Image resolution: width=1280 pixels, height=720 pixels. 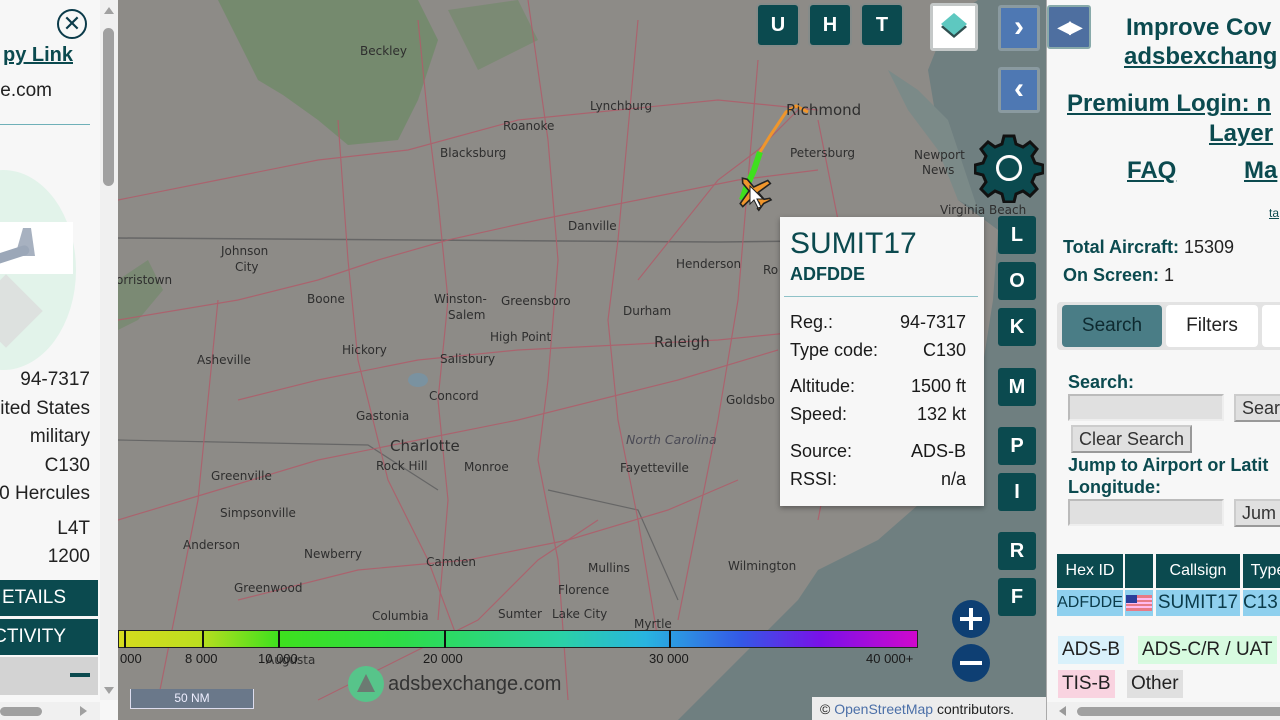 I want to click on t-button: T, so click(x=882, y=25).